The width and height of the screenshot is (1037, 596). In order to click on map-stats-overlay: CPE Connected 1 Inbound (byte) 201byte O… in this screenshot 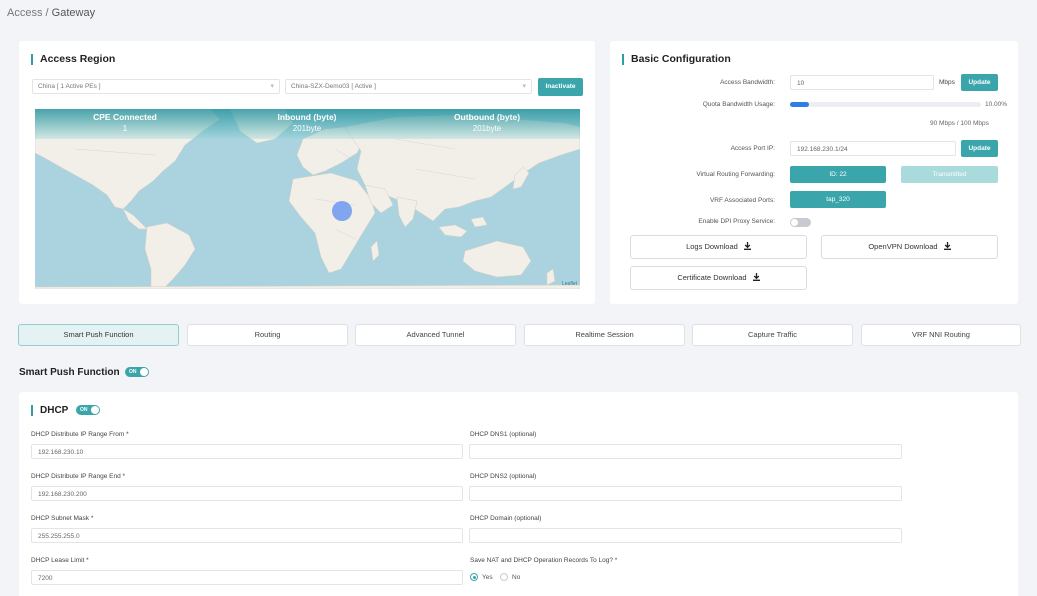, I will do `click(307, 124)`.